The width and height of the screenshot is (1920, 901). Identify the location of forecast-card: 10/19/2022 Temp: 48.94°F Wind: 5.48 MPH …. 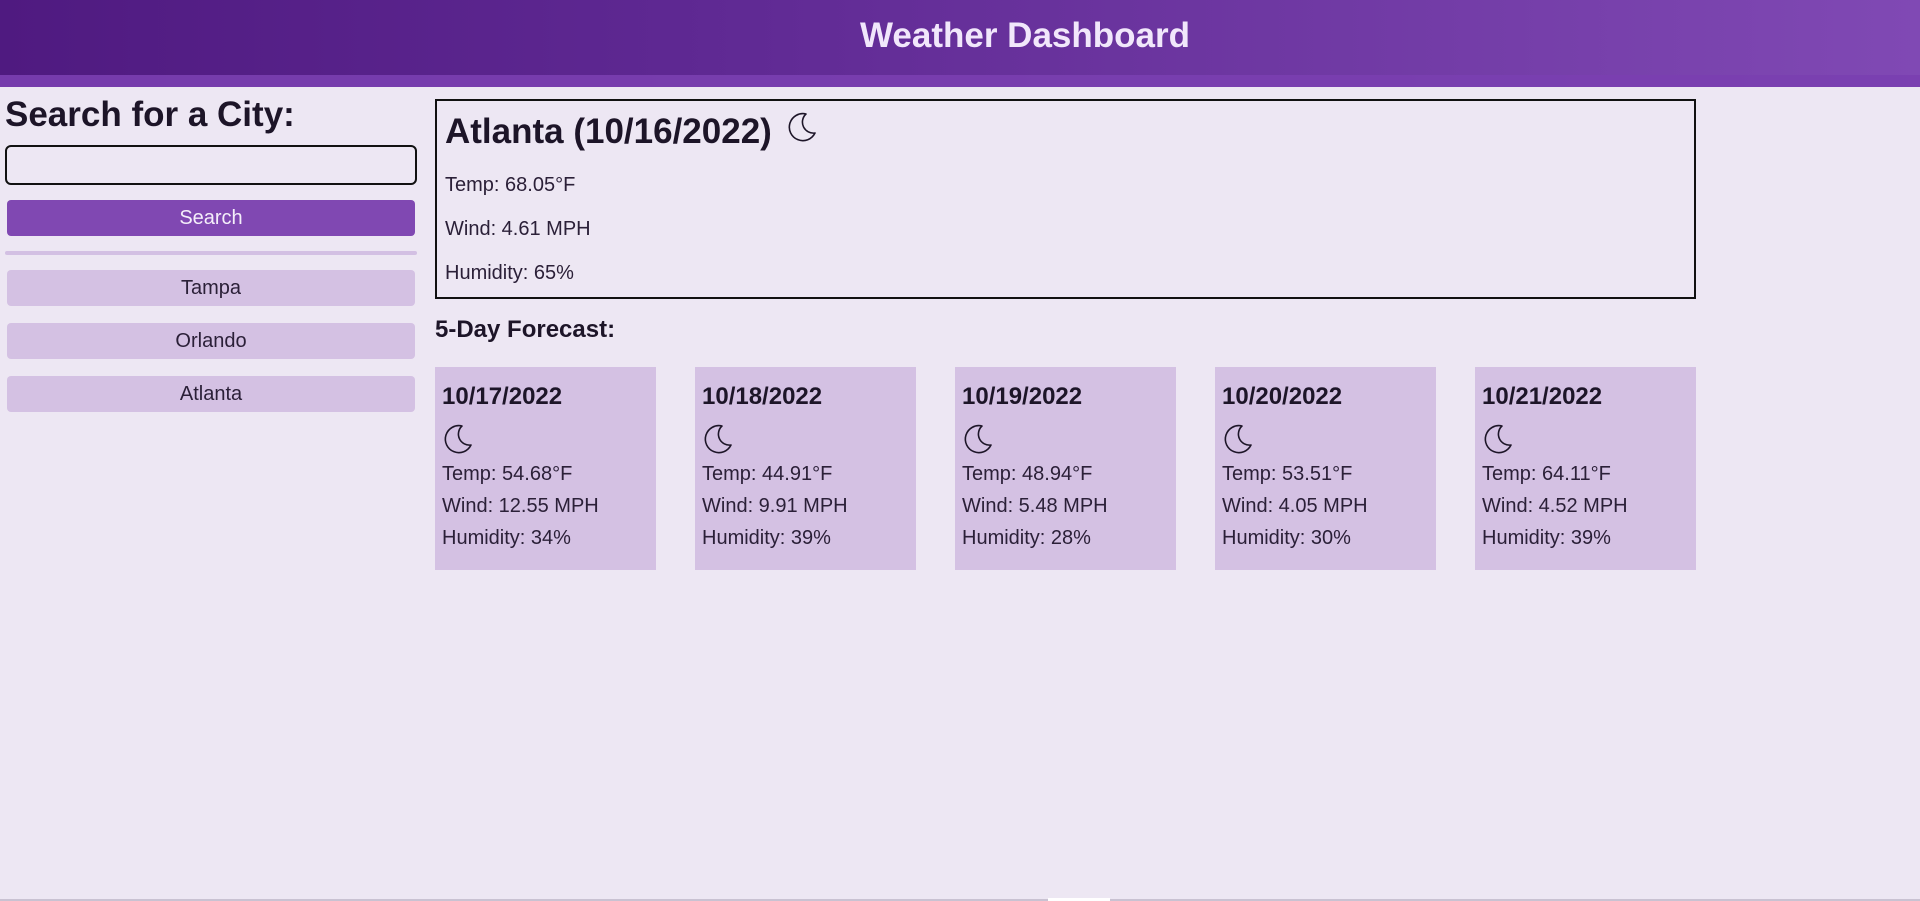
(1065, 468).